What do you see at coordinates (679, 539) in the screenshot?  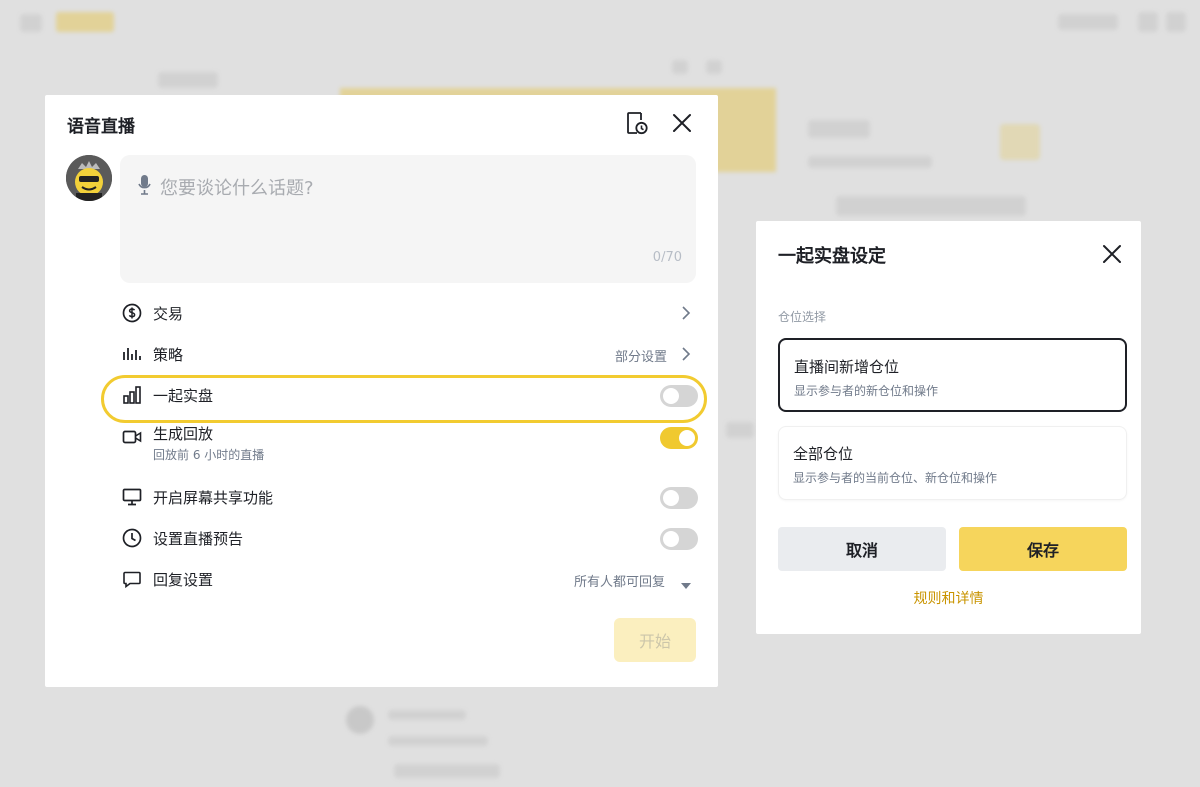 I see `preview-toggle` at bounding box center [679, 539].